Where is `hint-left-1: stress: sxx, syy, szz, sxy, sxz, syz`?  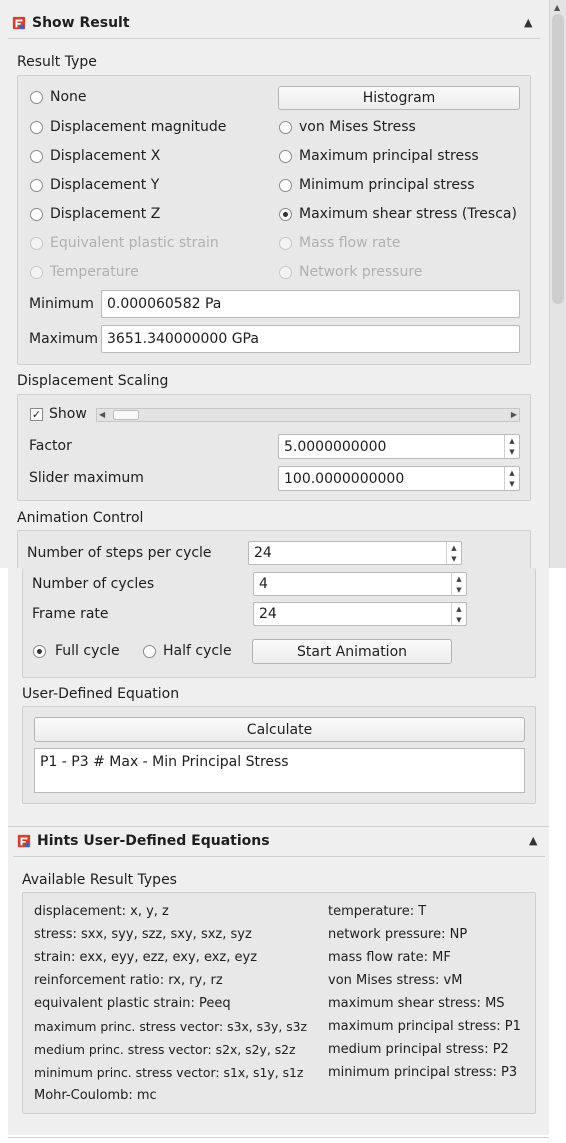 hint-left-1: stress: sxx, syy, szz, sxy, sxz, syz is located at coordinates (143, 934).